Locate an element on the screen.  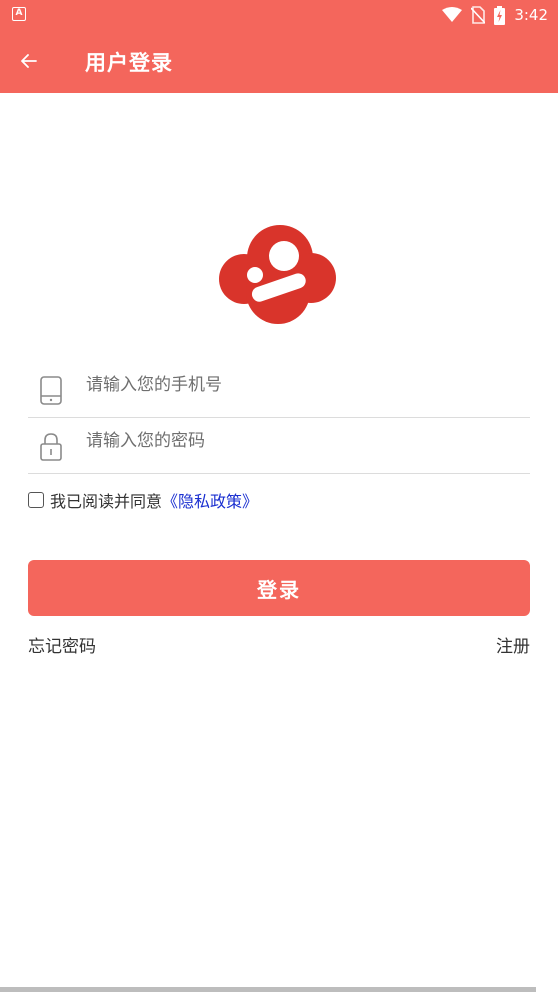
agreement-checkbox is located at coordinates (36, 500).